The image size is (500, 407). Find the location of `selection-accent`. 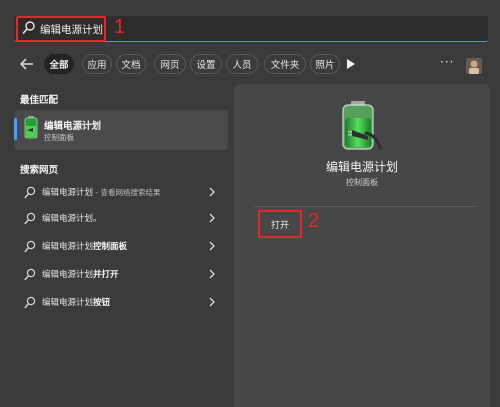

selection-accent is located at coordinates (15, 129).